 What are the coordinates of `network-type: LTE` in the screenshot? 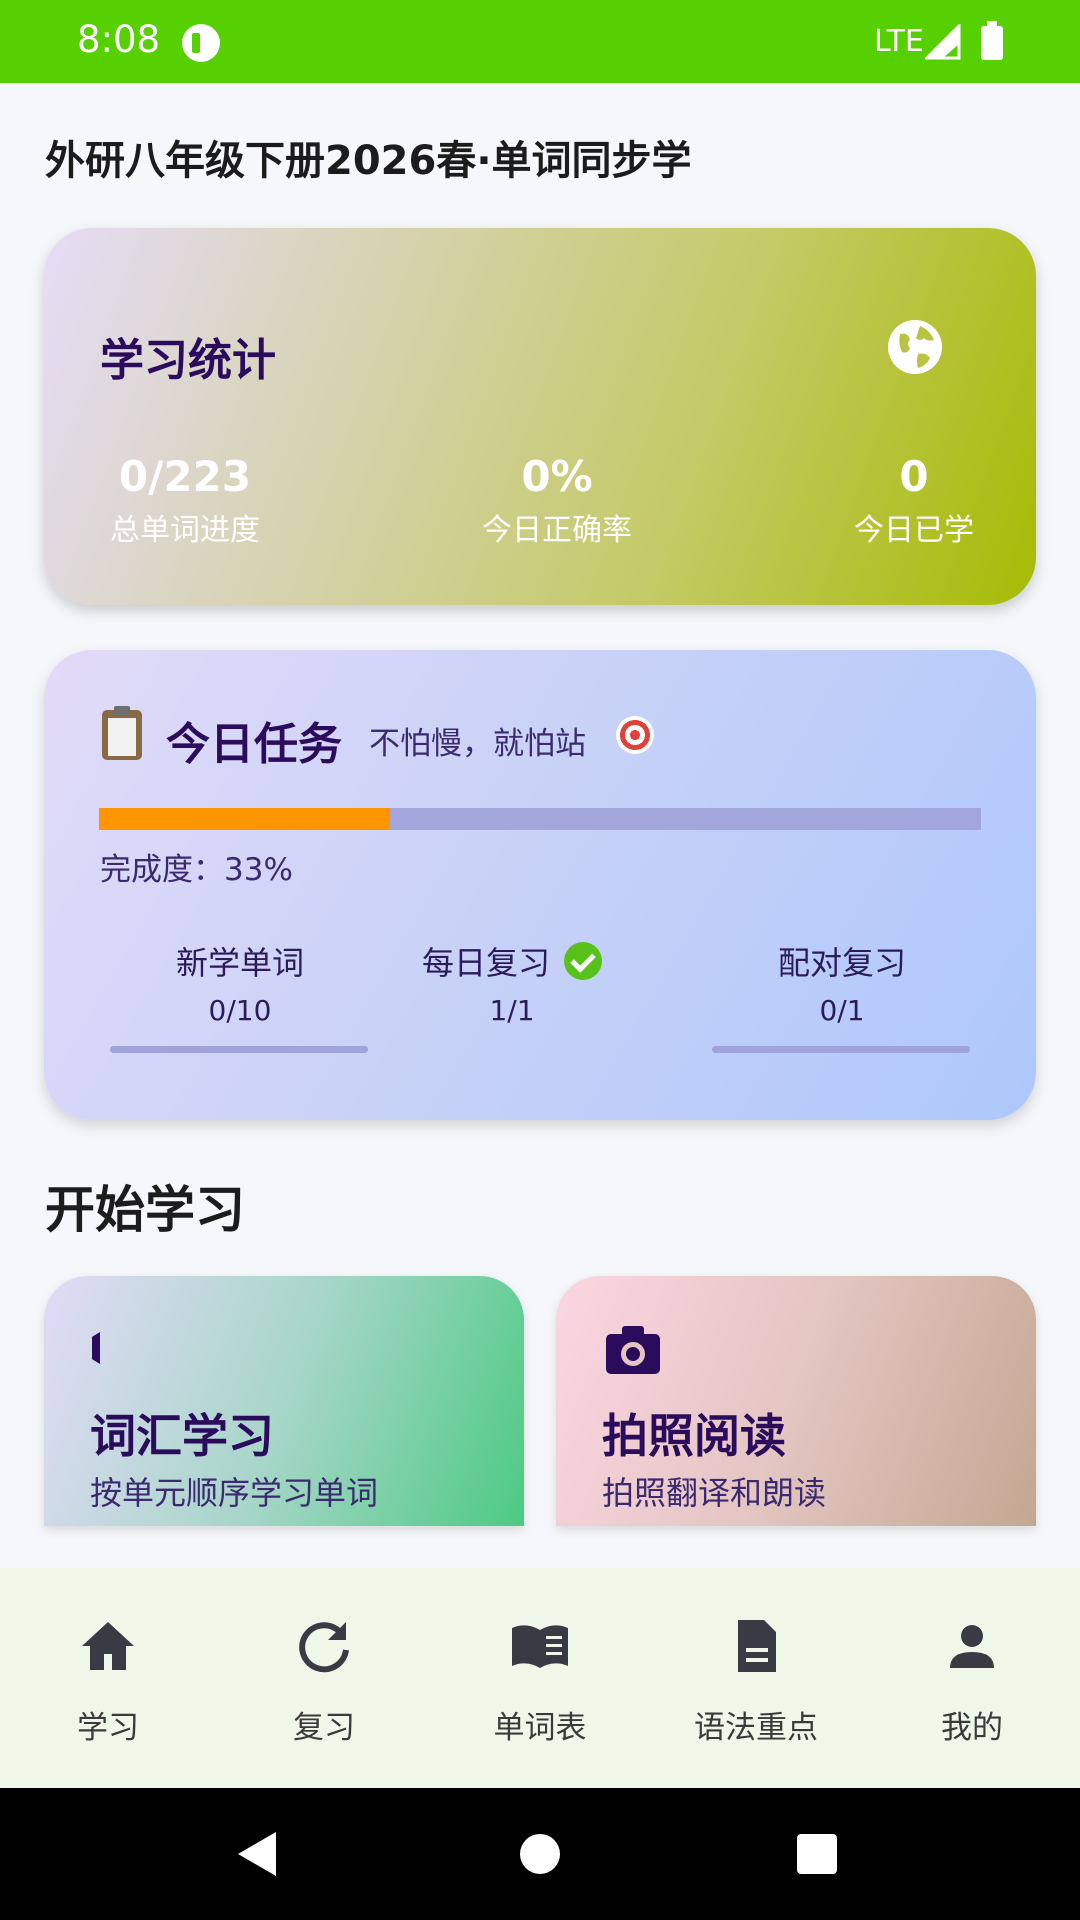 It's located at (899, 41).